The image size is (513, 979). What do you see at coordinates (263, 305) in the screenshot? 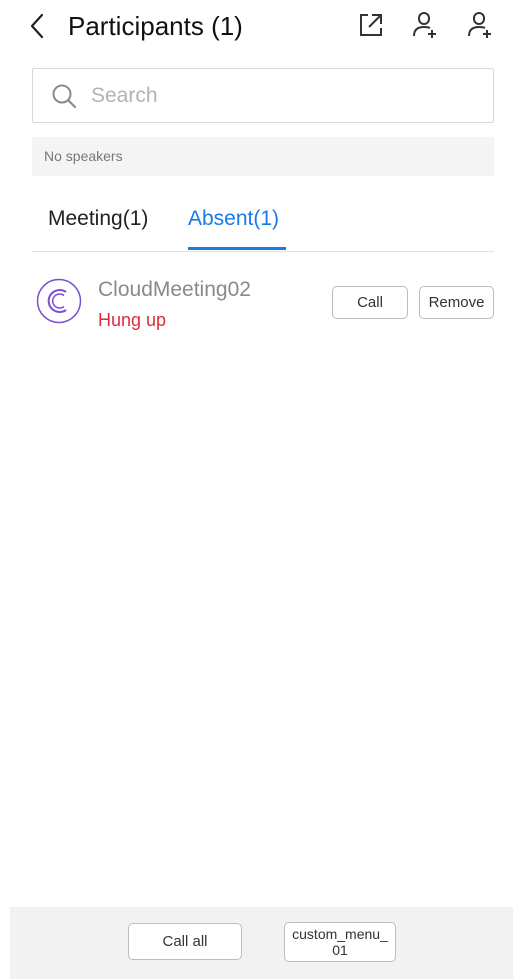
I see `participant-row: CloudMeeting02 Hung up Call Remove` at bounding box center [263, 305].